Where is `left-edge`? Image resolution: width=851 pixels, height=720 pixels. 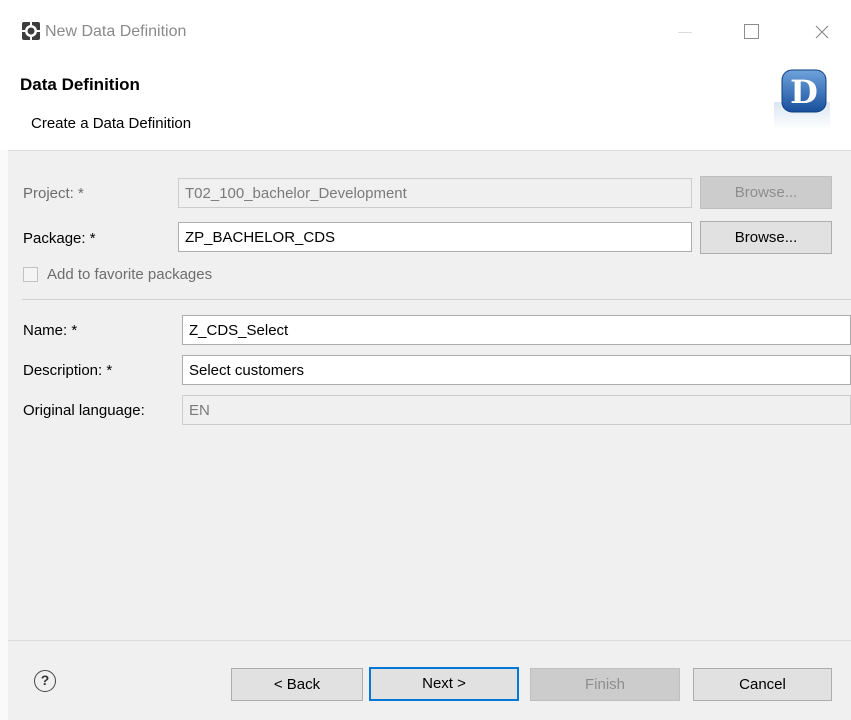
left-edge is located at coordinates (4, 435).